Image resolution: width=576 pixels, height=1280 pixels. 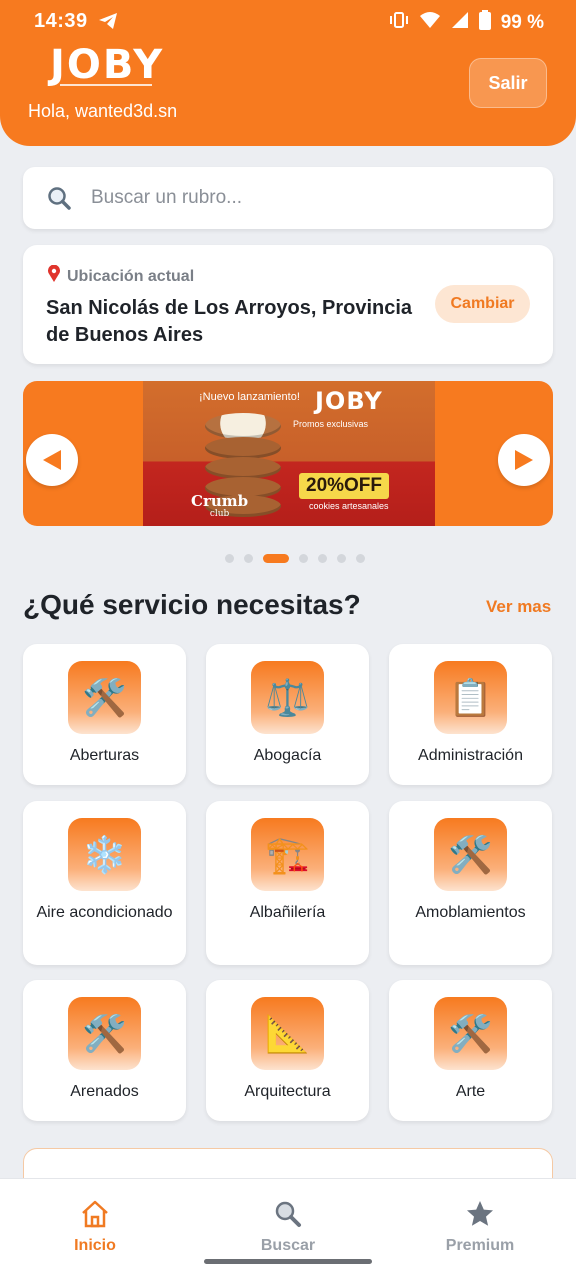 I want to click on location-label-row: Ubicación actual, so click(x=121, y=276).